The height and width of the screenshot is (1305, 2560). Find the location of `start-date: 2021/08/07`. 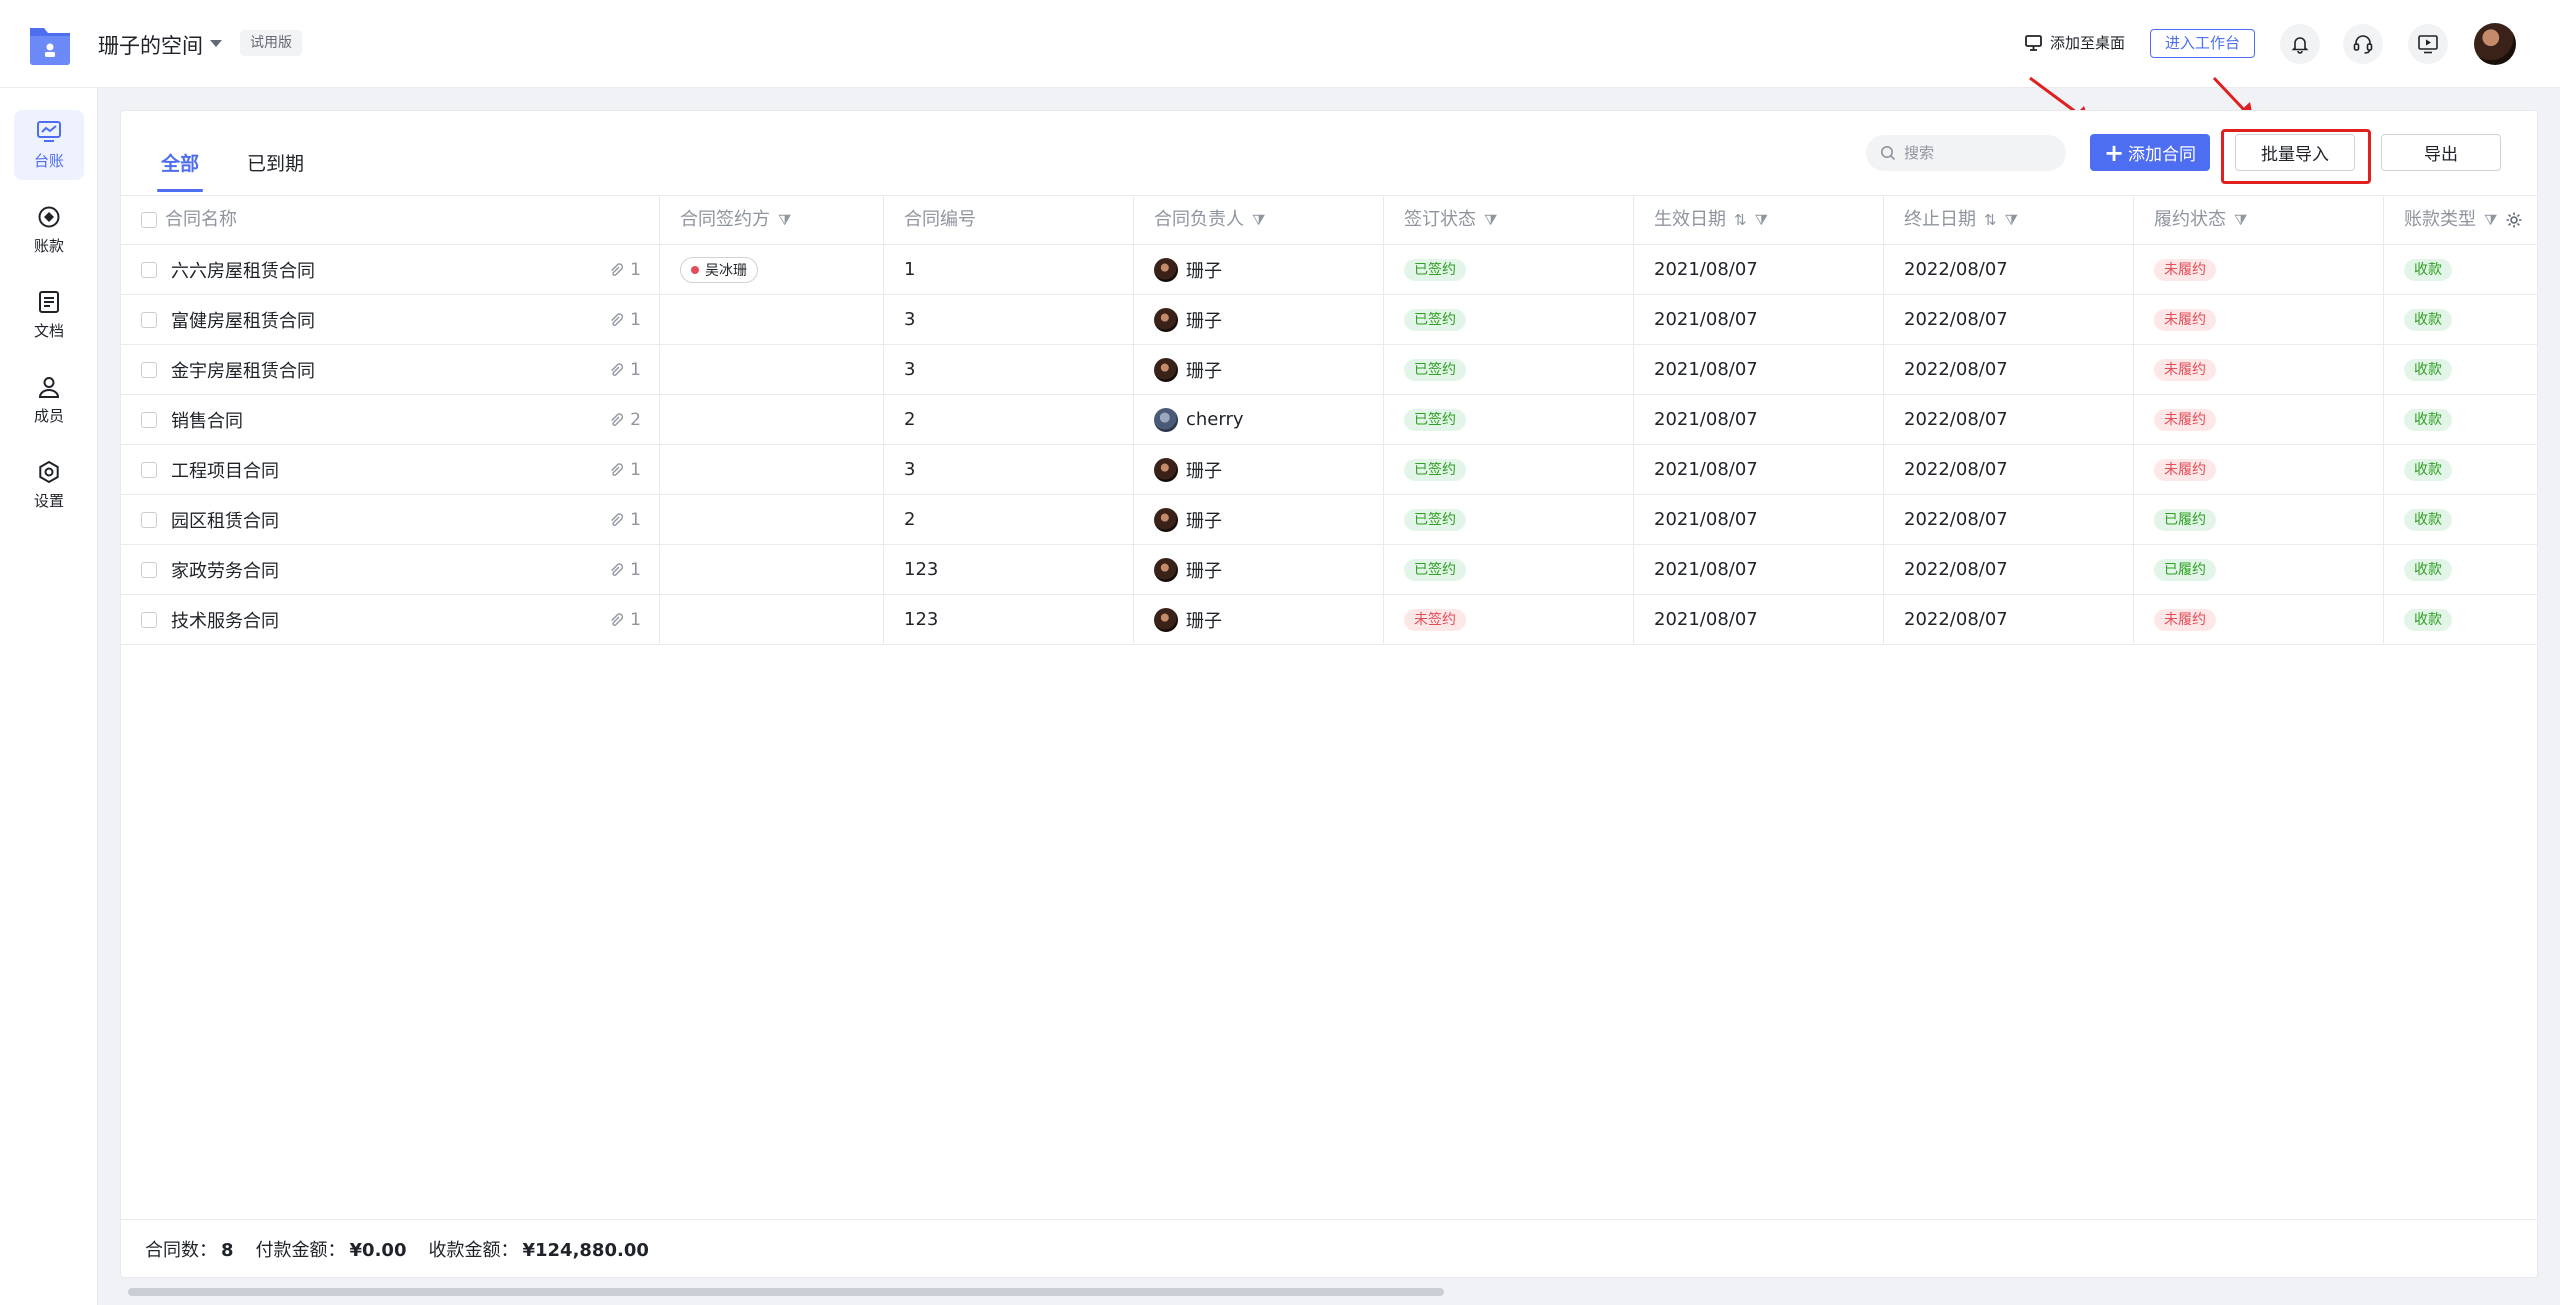

start-date: 2021/08/07 is located at coordinates (1706, 319).